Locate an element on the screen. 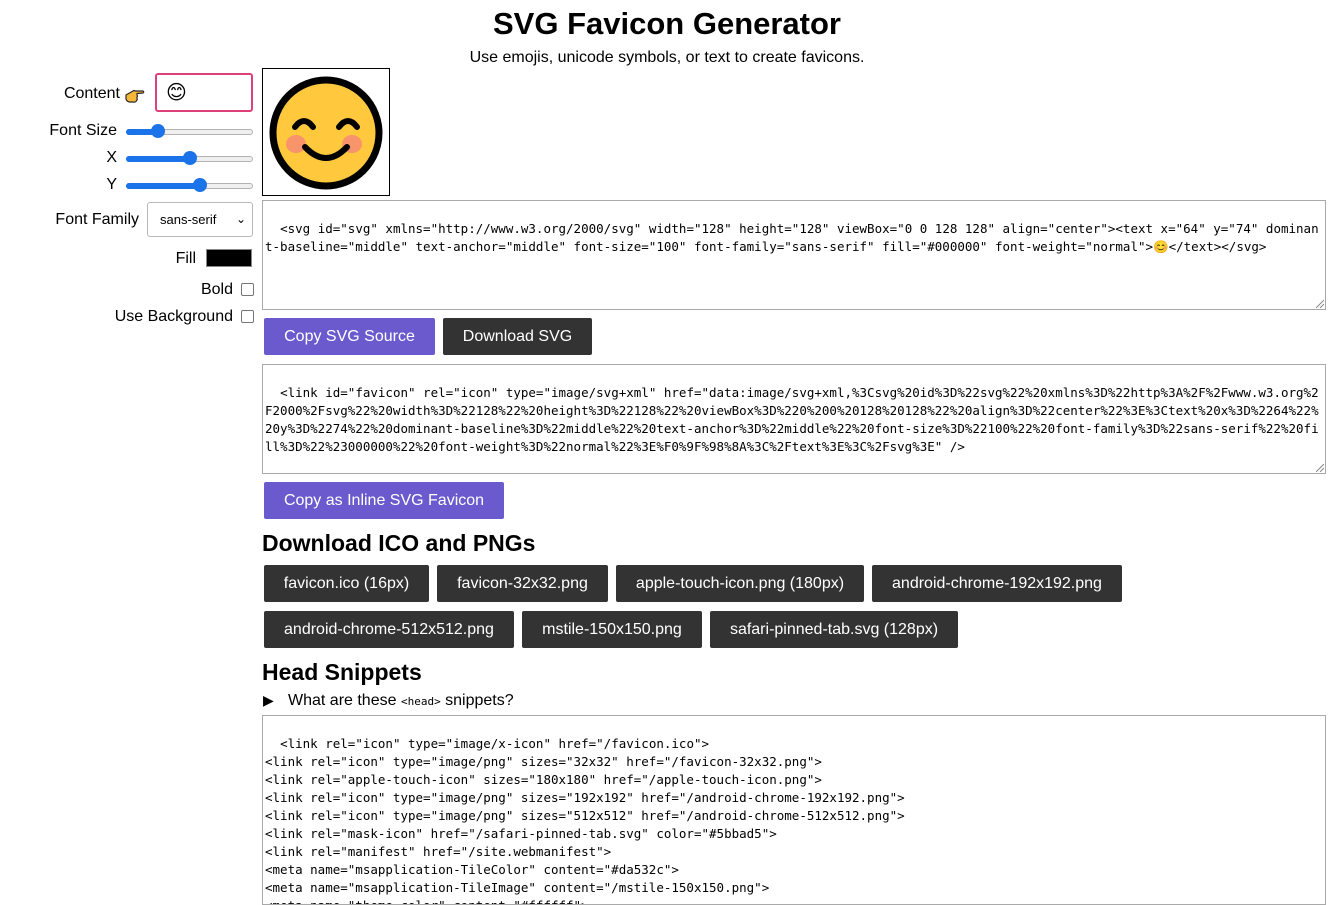 The height and width of the screenshot is (905, 1340). pointing-hand-icon is located at coordinates (135, 96).